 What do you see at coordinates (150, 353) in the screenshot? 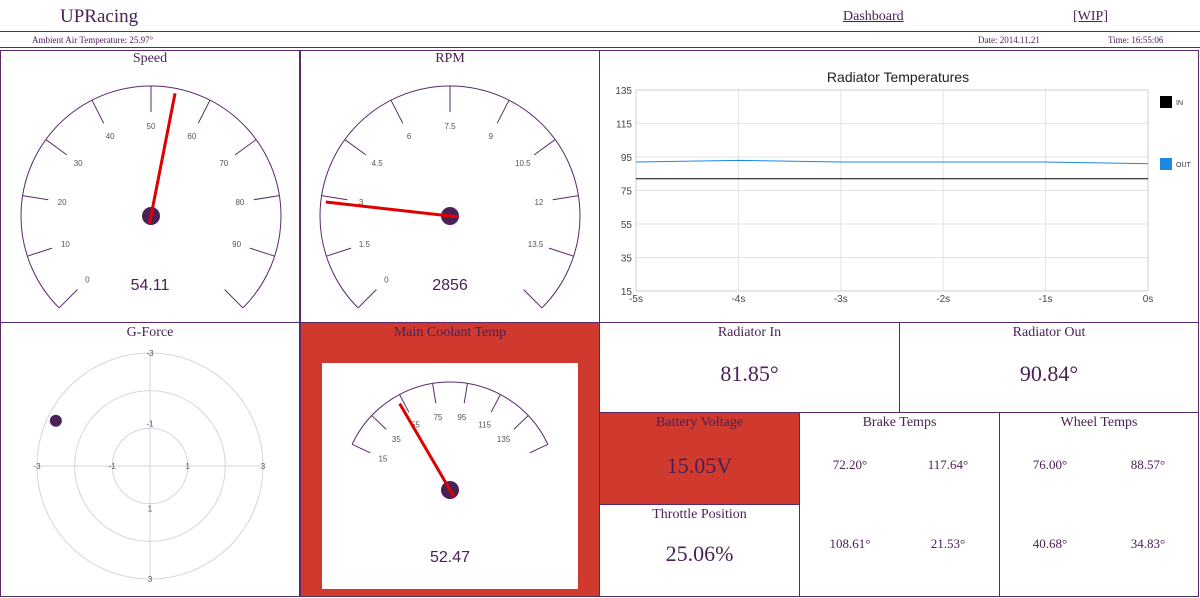
I see `gforce-label-top-outer: -3` at bounding box center [150, 353].